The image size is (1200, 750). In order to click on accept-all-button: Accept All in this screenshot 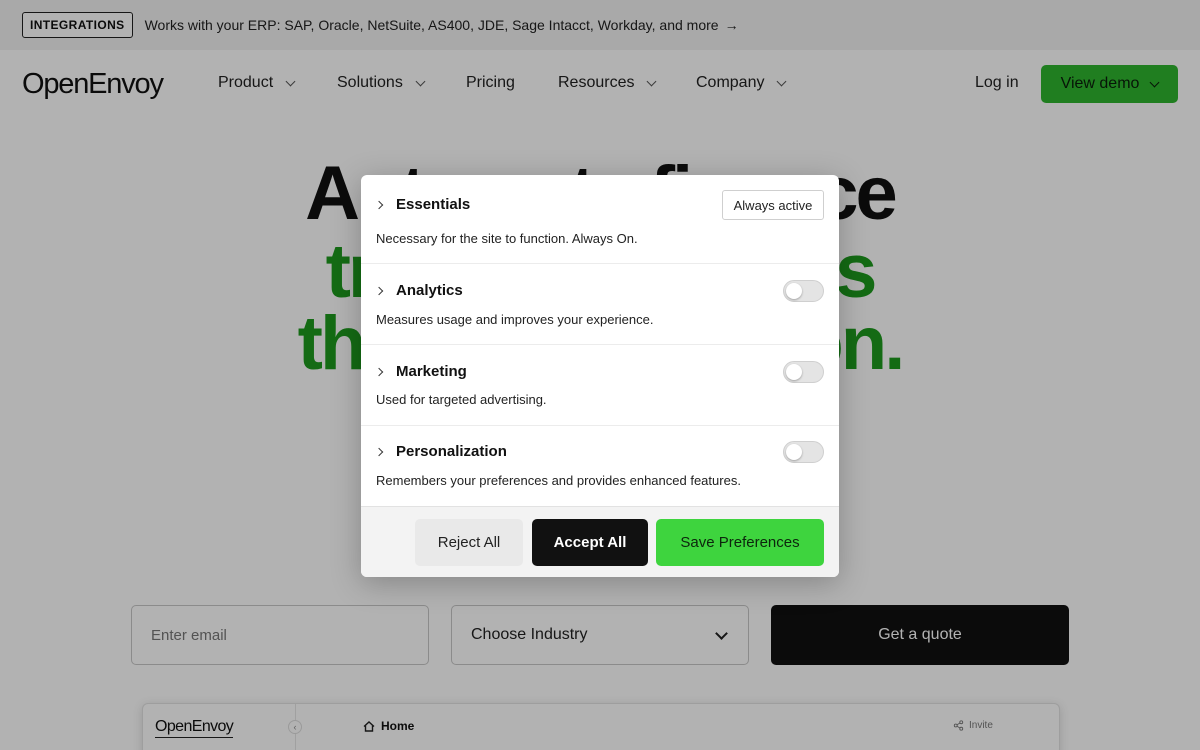, I will do `click(590, 542)`.